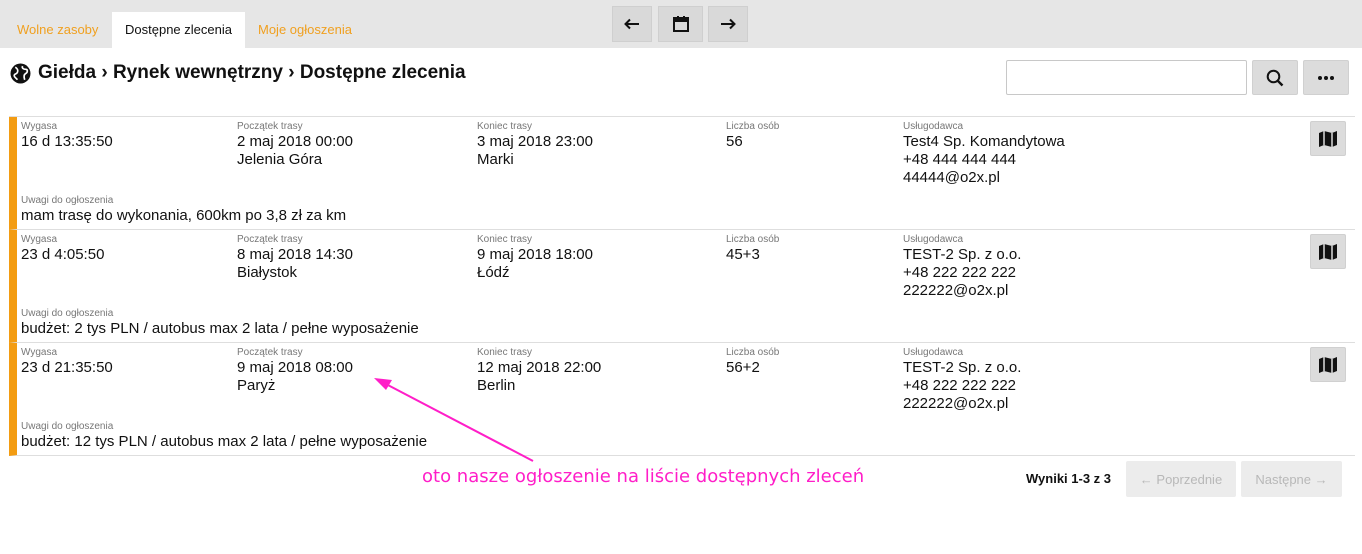 The image size is (1362, 554). I want to click on route-end-field: Koniec trasy 12 maj 2018 22:00 Berlin, so click(539, 371).